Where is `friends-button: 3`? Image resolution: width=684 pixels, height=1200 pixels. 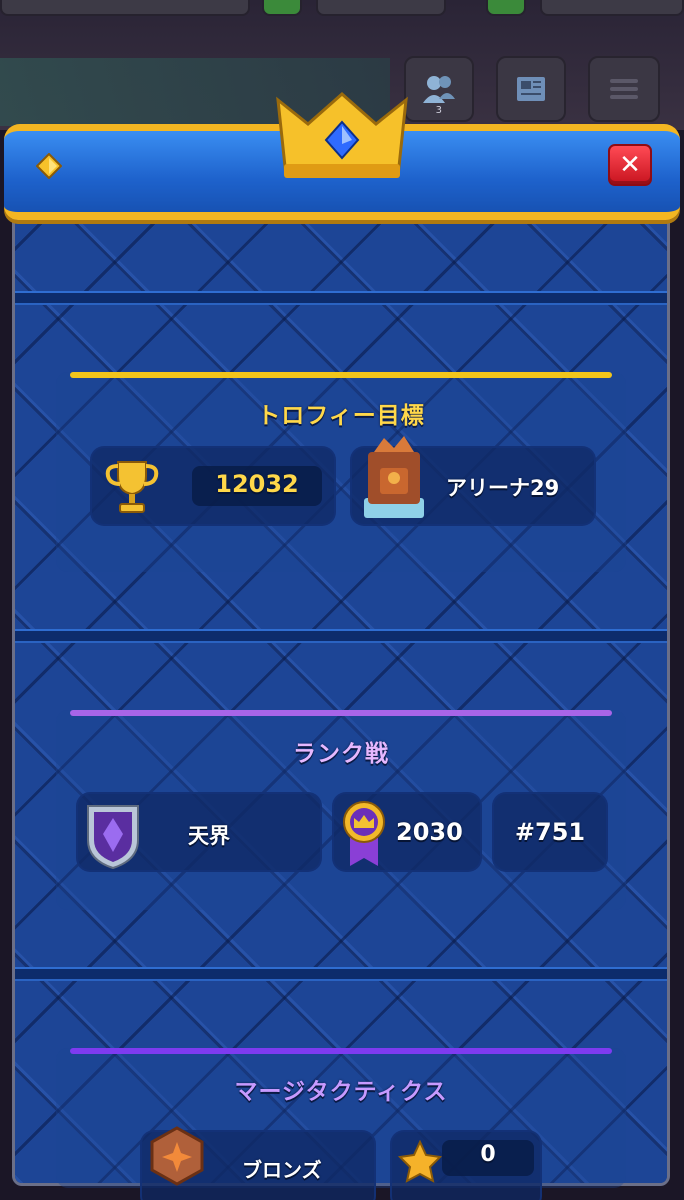 friends-button: 3 is located at coordinates (439, 89).